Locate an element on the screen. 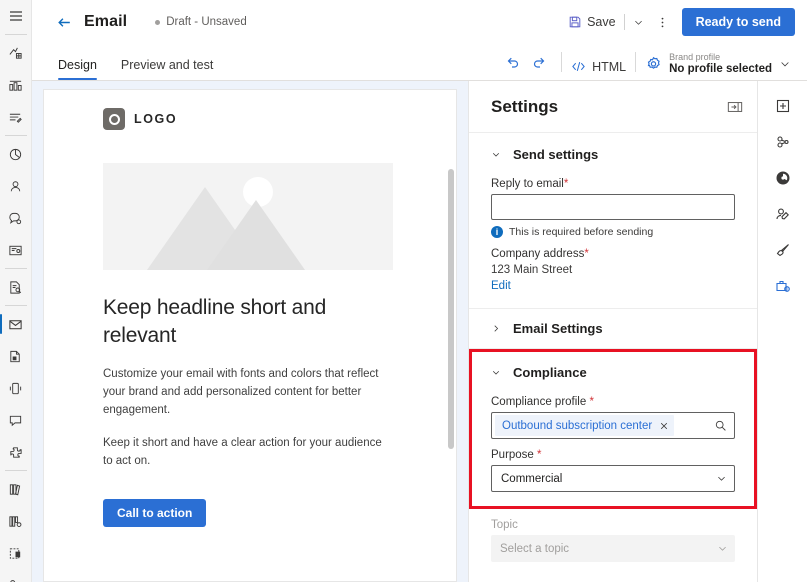  save-button: Save is located at coordinates (606, 22).